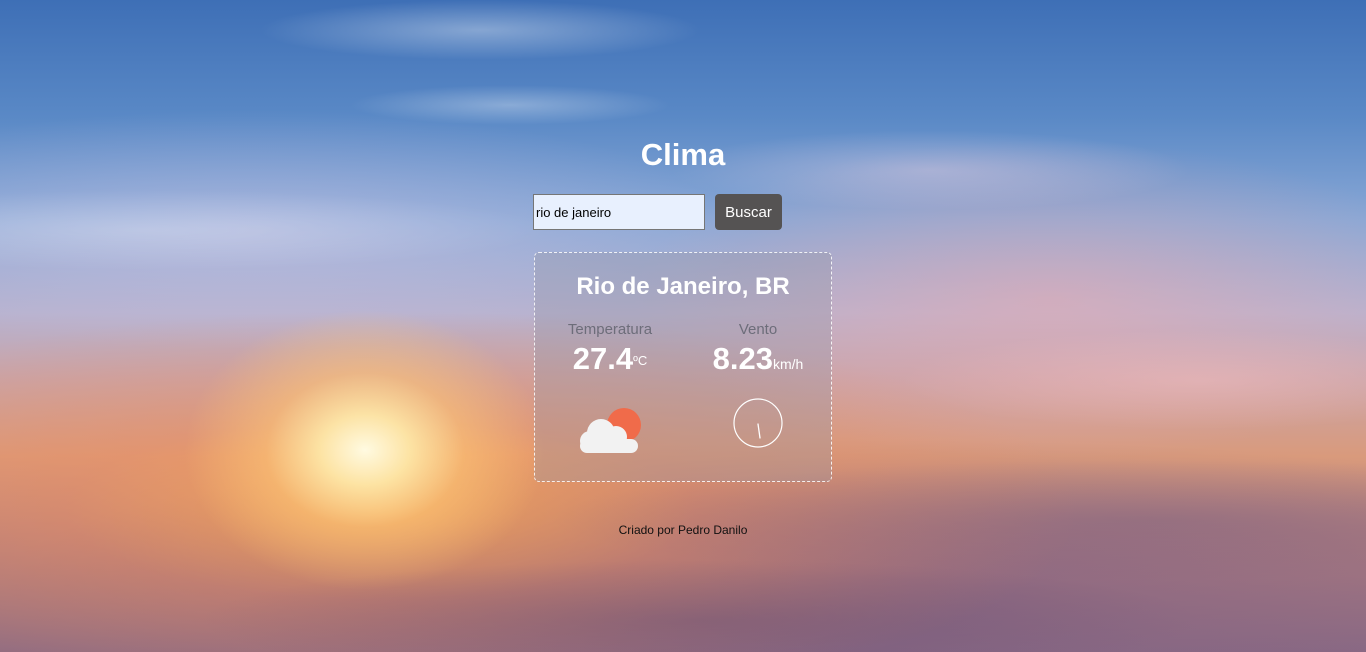 This screenshot has width=1366, height=652. Describe the element at coordinates (683, 154) in the screenshot. I see `page-title: Clima` at that location.